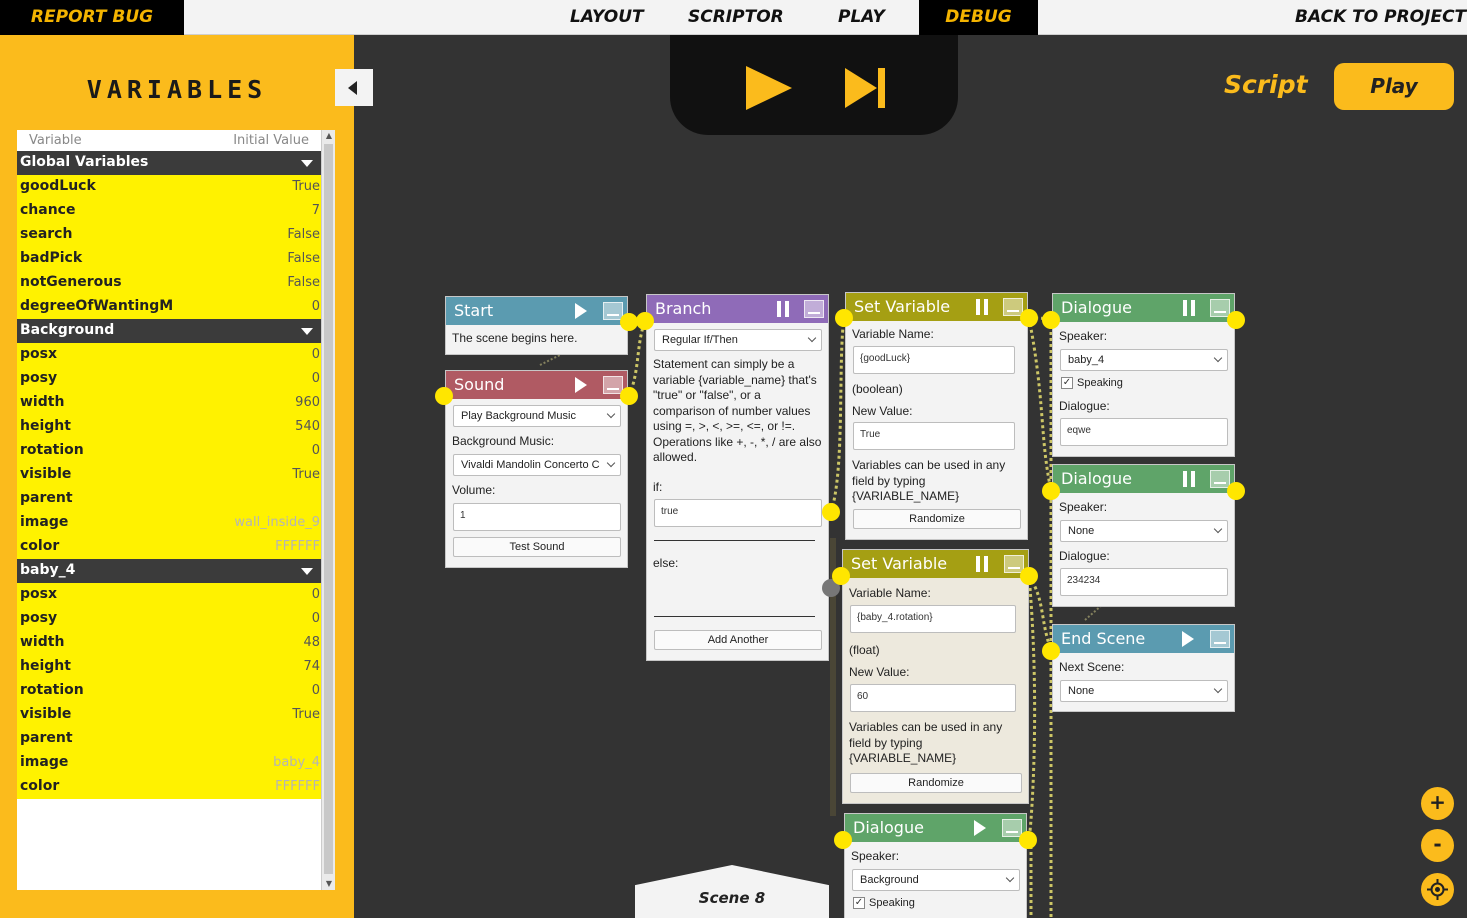 The height and width of the screenshot is (918, 1467). What do you see at coordinates (1144, 582) in the screenshot?
I see `dialogue-input: 234234` at bounding box center [1144, 582].